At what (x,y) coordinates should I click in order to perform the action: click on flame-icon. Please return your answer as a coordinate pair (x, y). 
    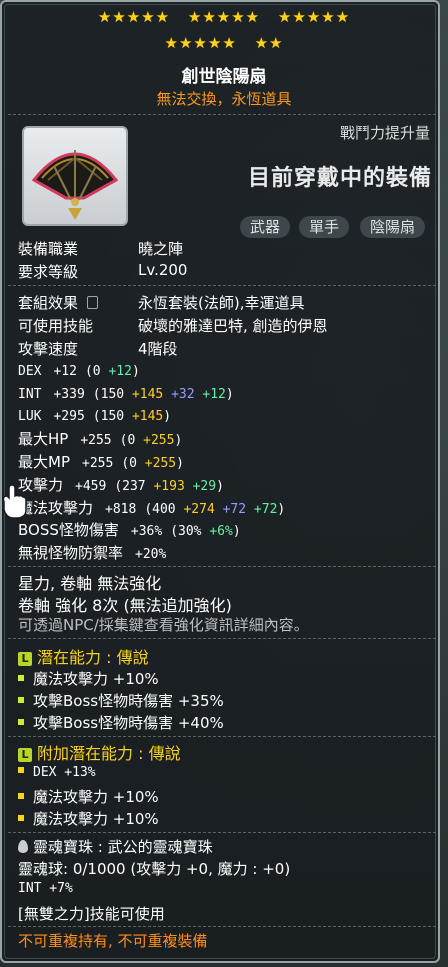
    Looking at the image, I should click on (23, 846).